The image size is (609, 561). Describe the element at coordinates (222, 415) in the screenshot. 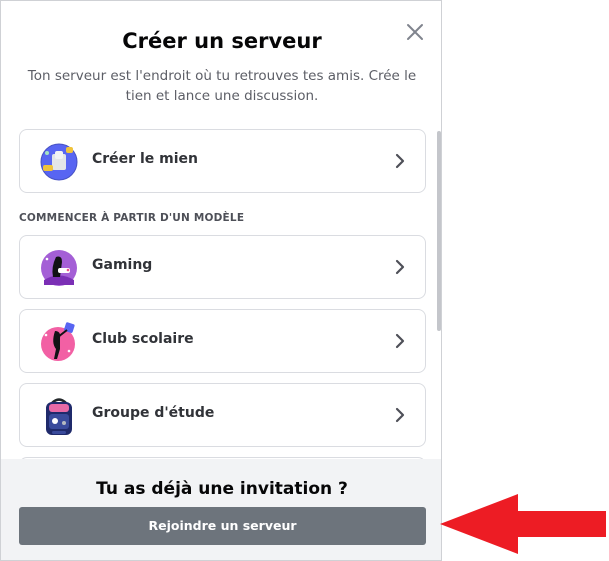

I see `template-study-group-button: Groupe d'étude` at that location.